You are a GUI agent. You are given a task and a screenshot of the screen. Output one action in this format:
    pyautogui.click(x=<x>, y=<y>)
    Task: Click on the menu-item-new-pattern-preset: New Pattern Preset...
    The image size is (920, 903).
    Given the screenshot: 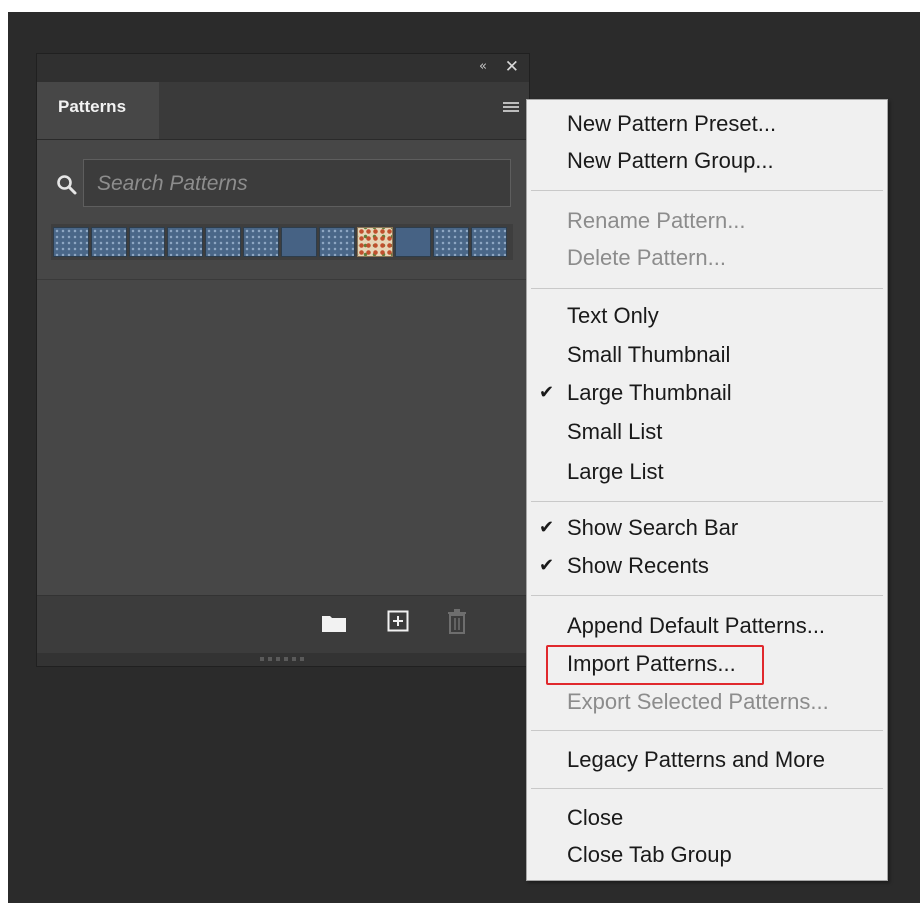 What is the action you would take?
    pyautogui.click(x=707, y=124)
    